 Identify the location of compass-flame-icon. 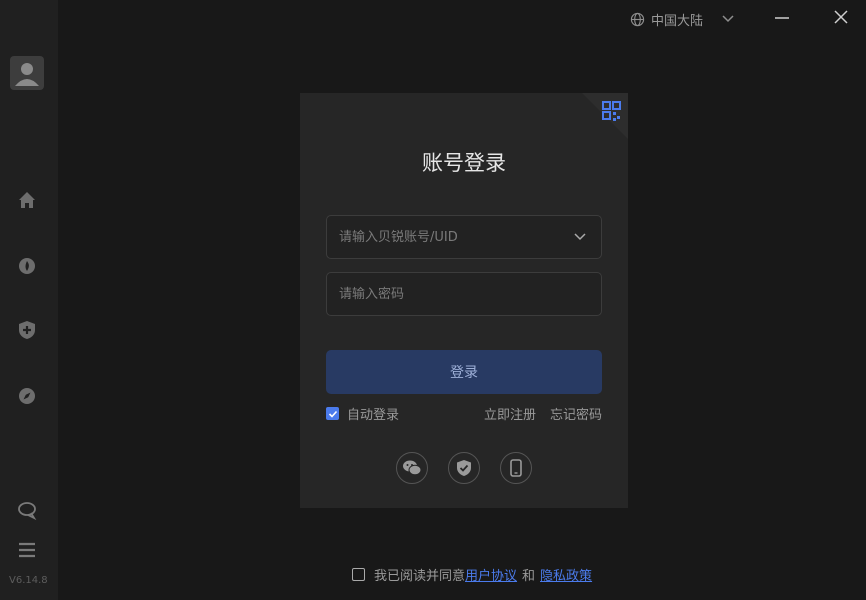
(27, 266).